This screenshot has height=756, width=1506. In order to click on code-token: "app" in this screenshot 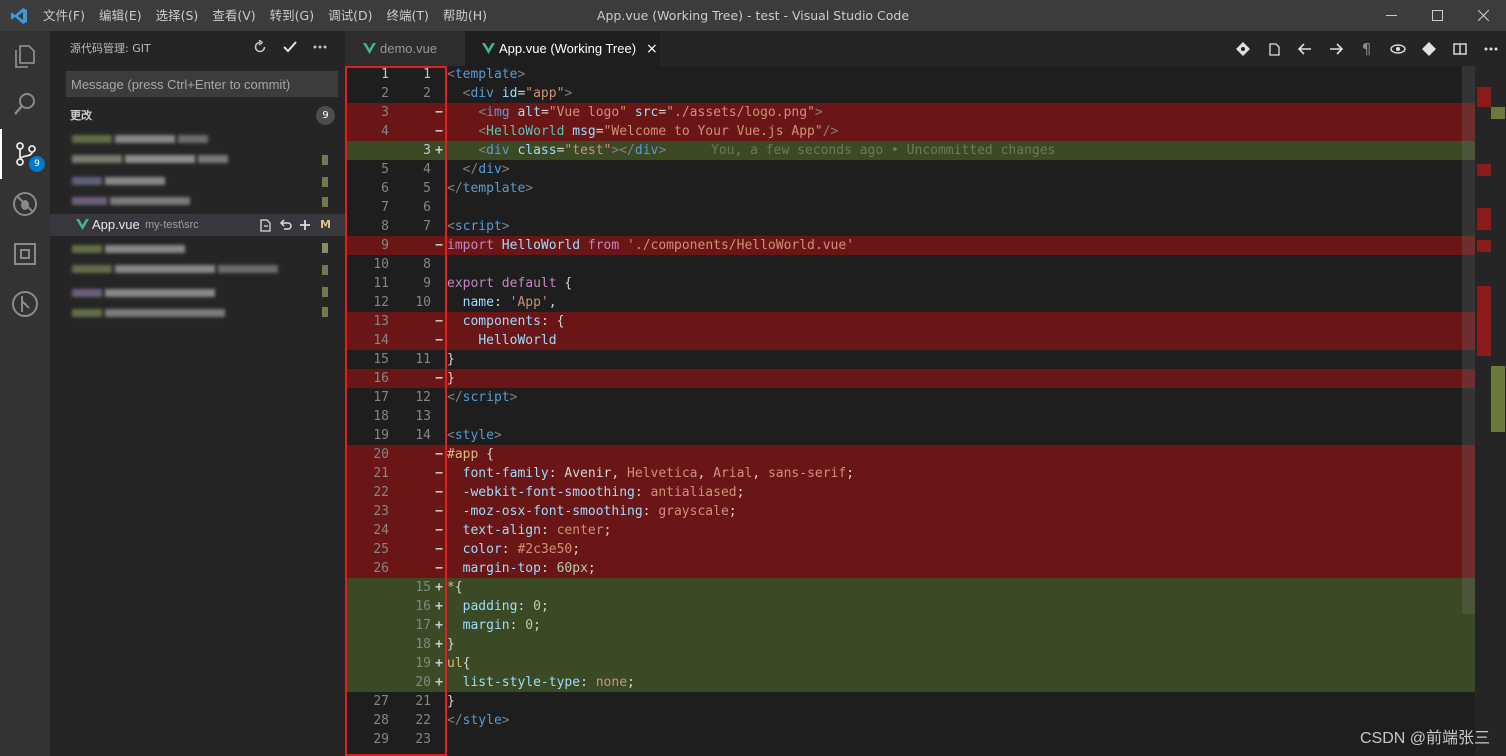, I will do `click(545, 93)`.